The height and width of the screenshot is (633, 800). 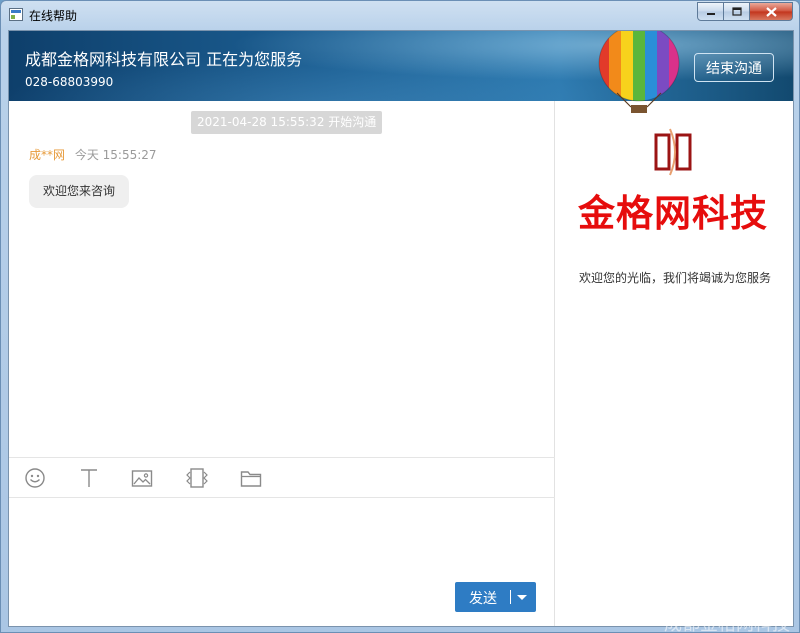 I want to click on message-sender: 成**网, so click(x=47, y=155).